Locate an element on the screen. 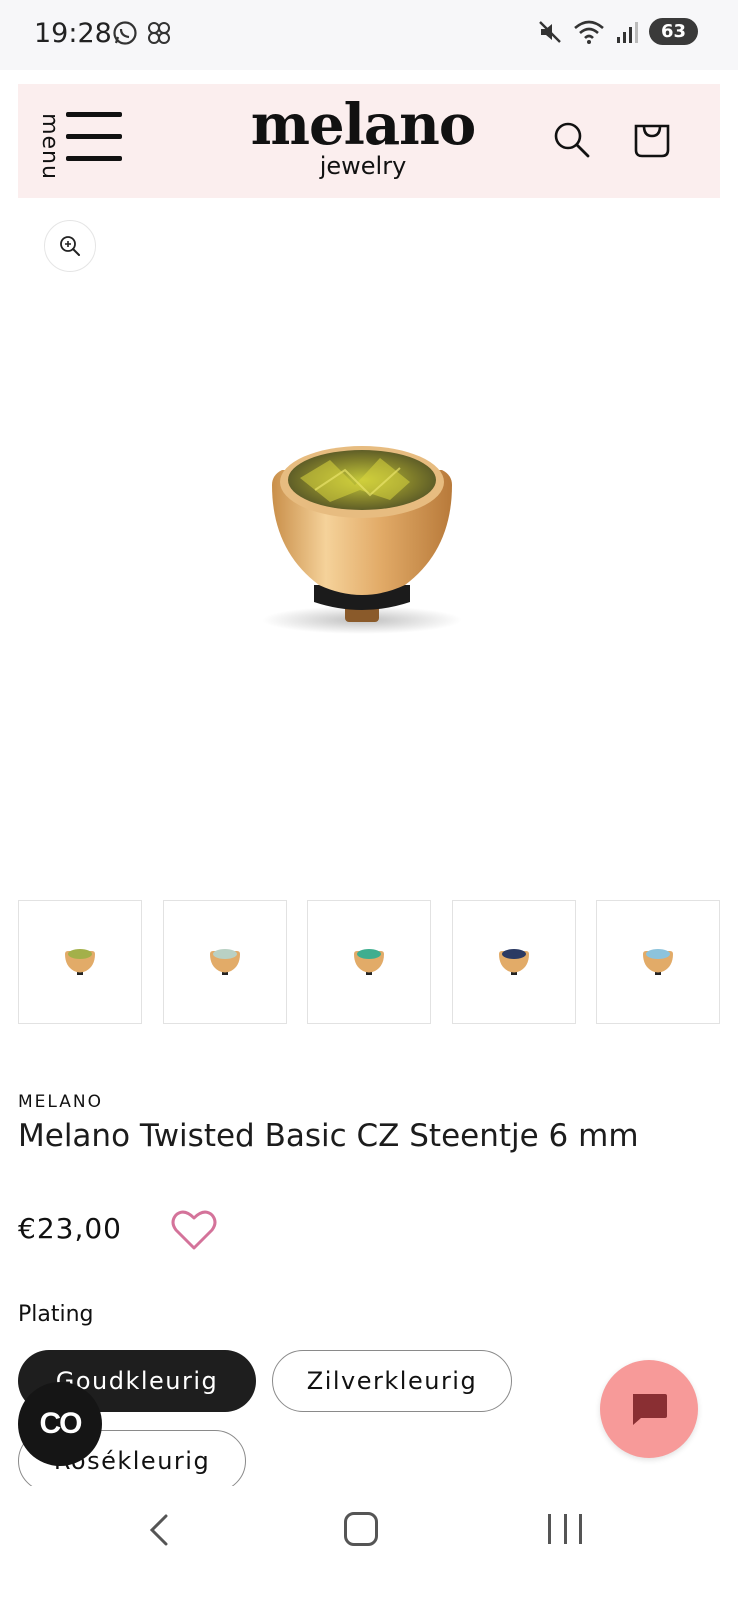 The image size is (738, 1600). mute-icon is located at coordinates (550, 31).